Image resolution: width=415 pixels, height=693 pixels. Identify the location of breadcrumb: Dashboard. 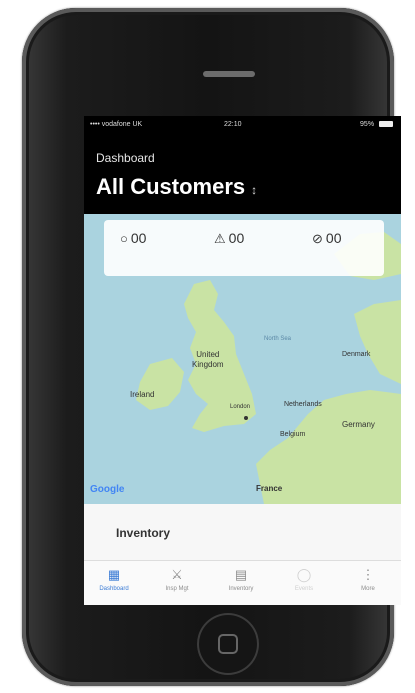
(125, 158).